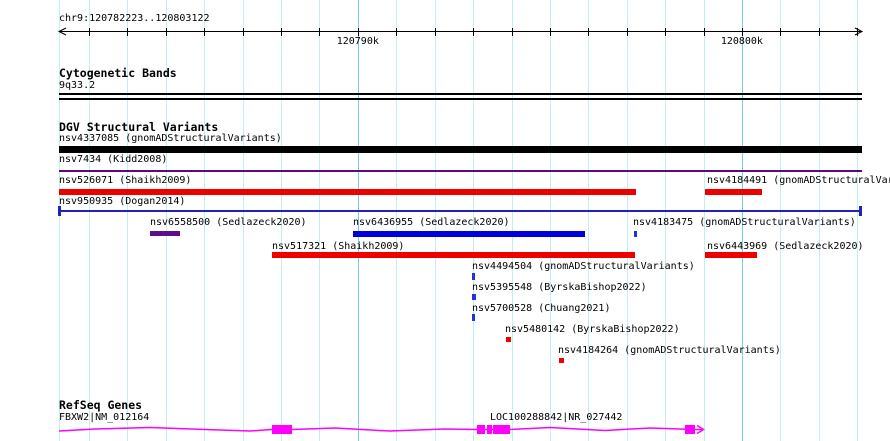 Image resolution: width=890 pixels, height=441 pixels. What do you see at coordinates (139, 127) in the screenshot?
I see `dgv-structural-variants-title: DGV Structural Variants` at bounding box center [139, 127].